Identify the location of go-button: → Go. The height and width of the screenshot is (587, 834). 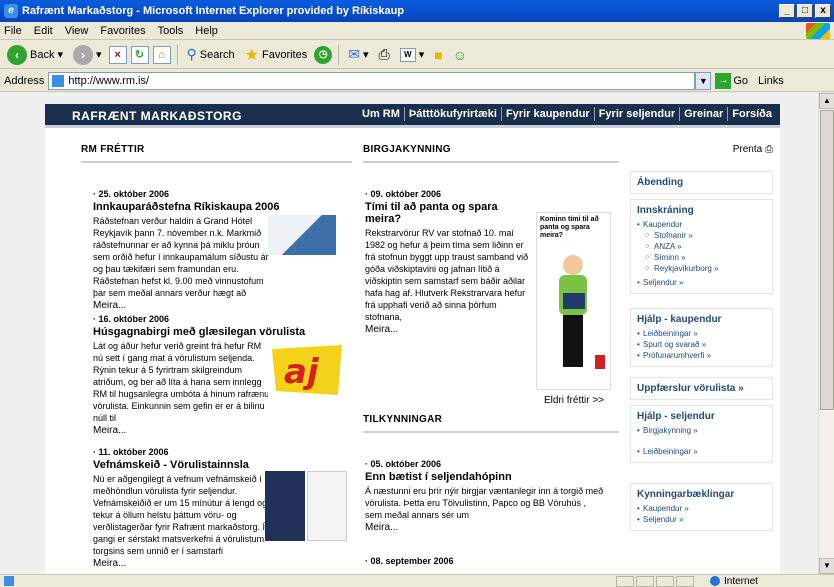
(731, 80).